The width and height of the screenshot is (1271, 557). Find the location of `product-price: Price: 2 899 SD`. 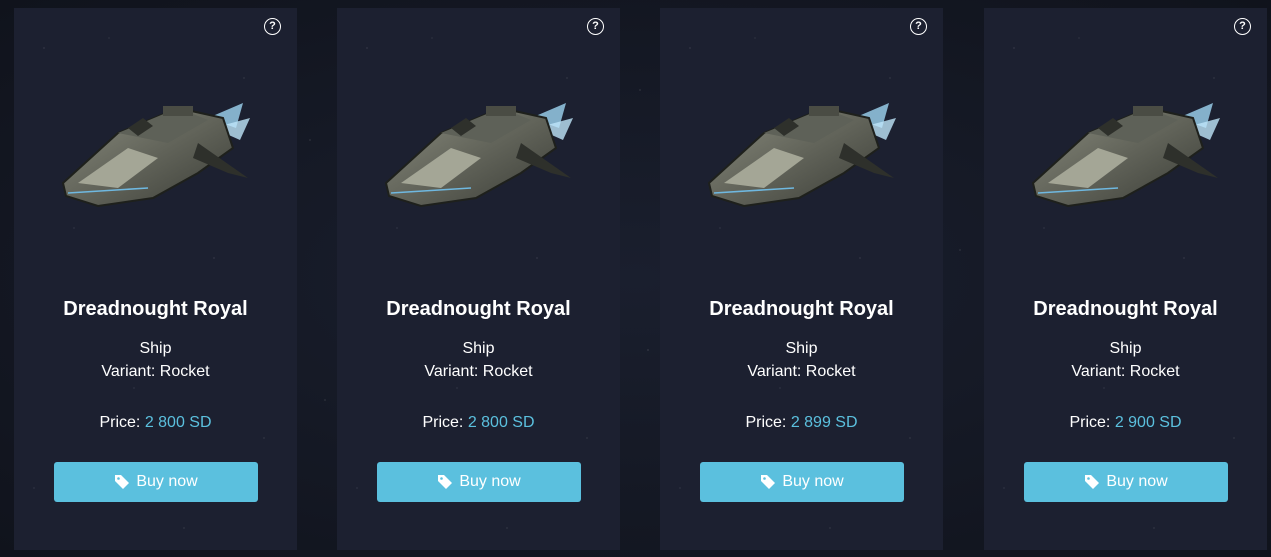

product-price: Price: 2 899 SD is located at coordinates (801, 423).